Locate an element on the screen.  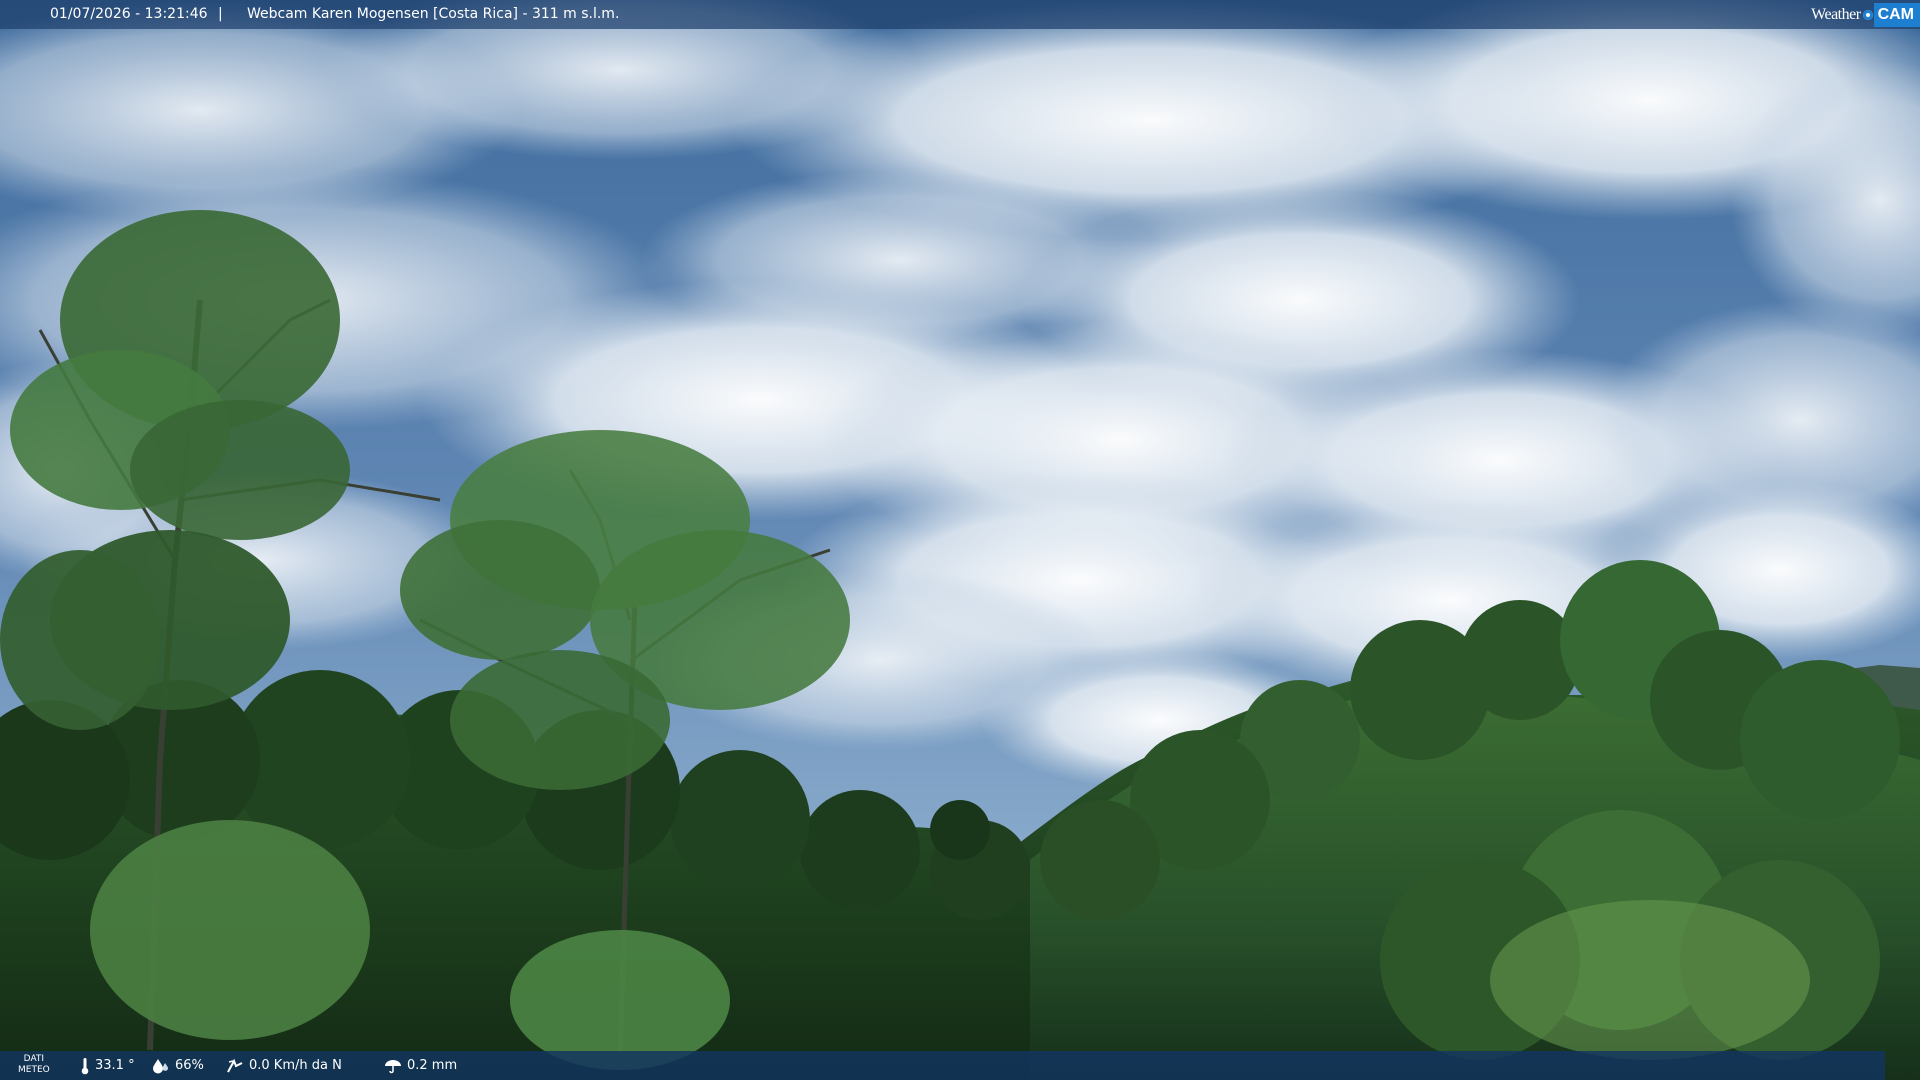
logo-cam-text: CAM is located at coordinates (1896, 14).